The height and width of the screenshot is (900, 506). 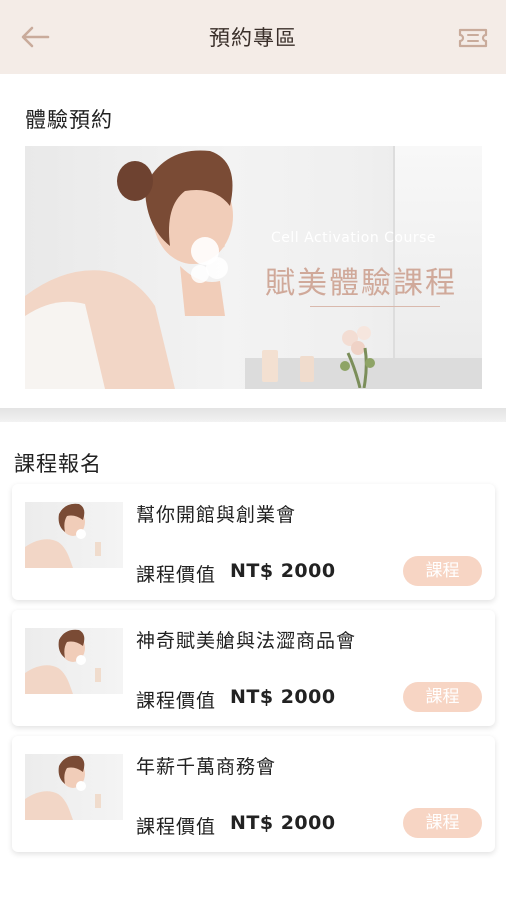 I want to click on banner-flowers-illustration, so click(x=357, y=357).